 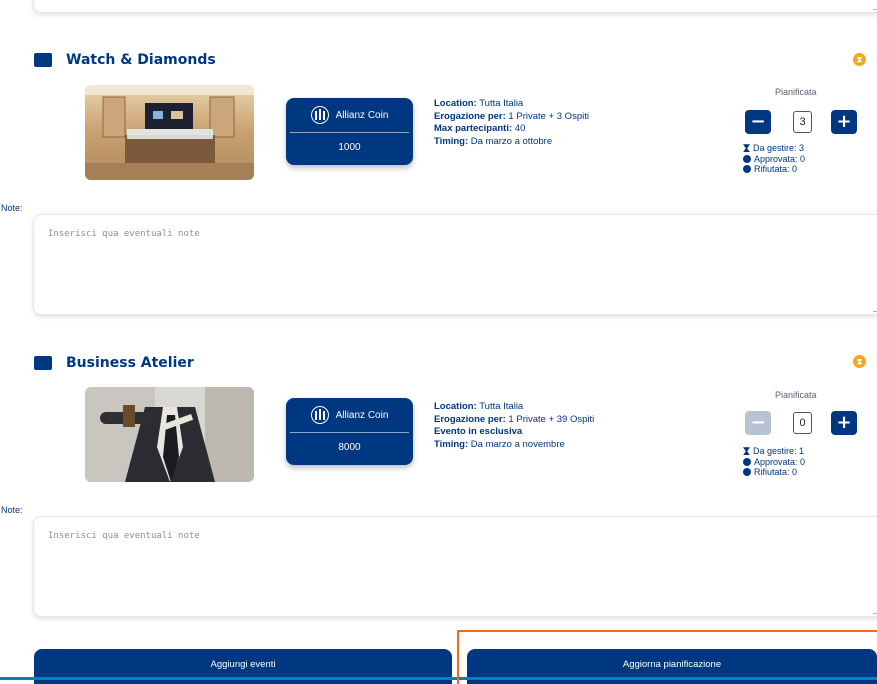 What do you see at coordinates (478, 431) in the screenshot?
I see `detail-esclusiva: Evento in esclusiva` at bounding box center [478, 431].